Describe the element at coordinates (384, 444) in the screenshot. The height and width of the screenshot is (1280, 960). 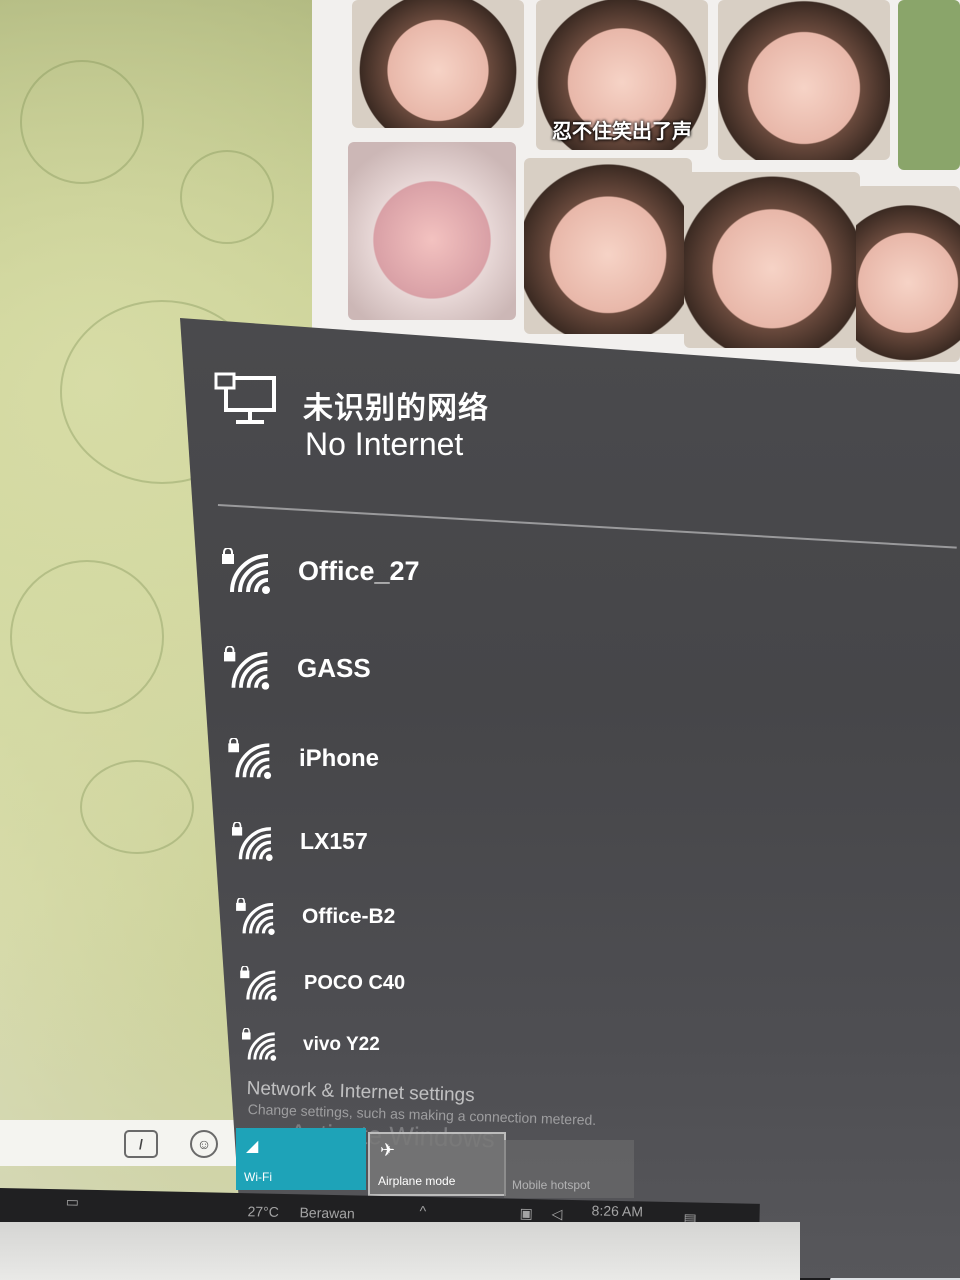
I see `connection-status: No Internet` at that location.